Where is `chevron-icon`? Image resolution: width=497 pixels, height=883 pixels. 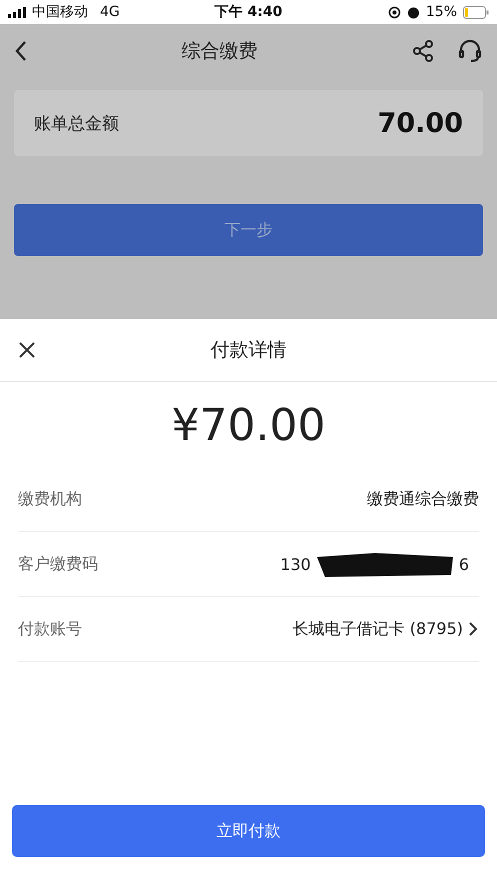
chevron-icon is located at coordinates (473, 629).